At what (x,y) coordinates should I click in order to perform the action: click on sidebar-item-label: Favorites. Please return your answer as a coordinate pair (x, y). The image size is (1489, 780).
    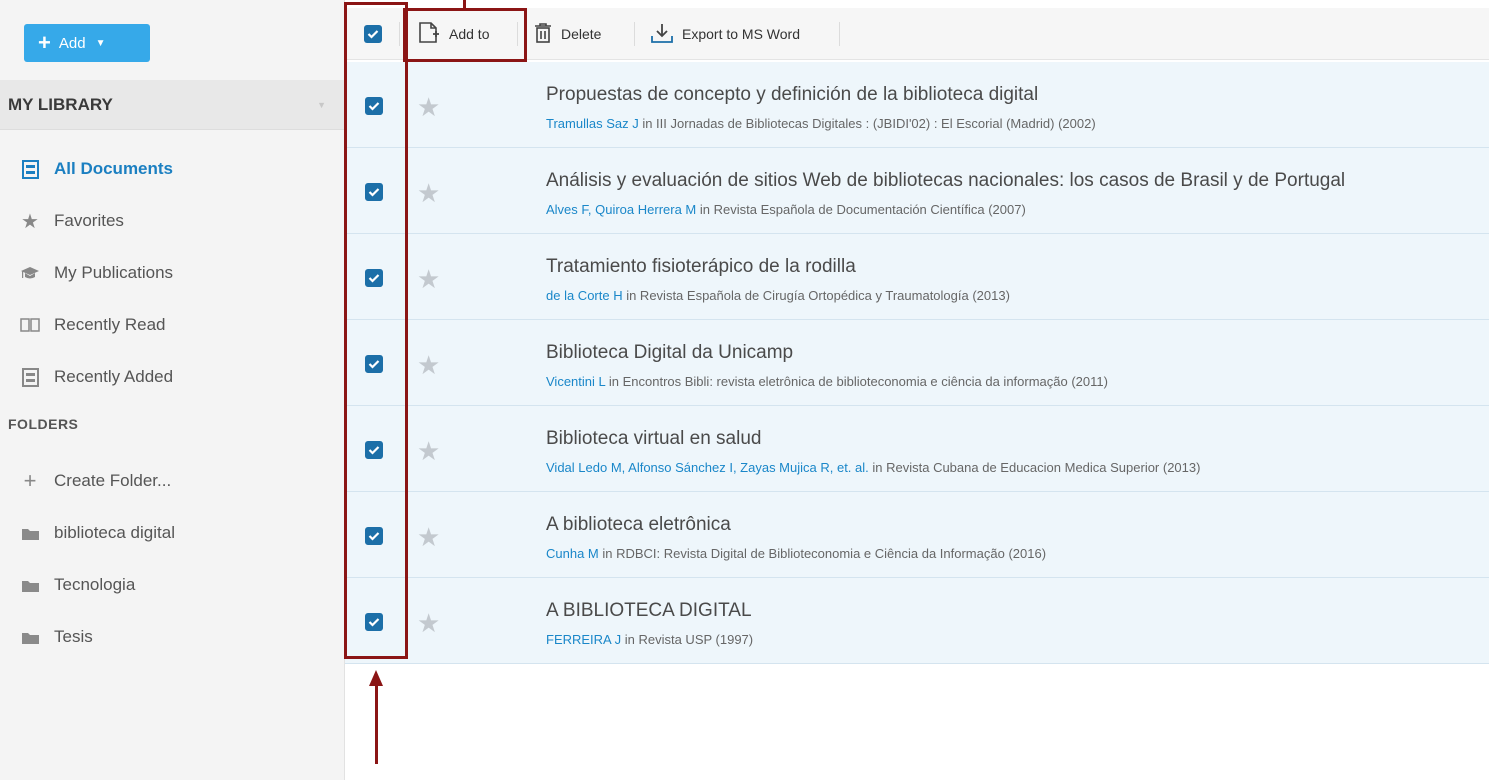
    Looking at the image, I should click on (89, 220).